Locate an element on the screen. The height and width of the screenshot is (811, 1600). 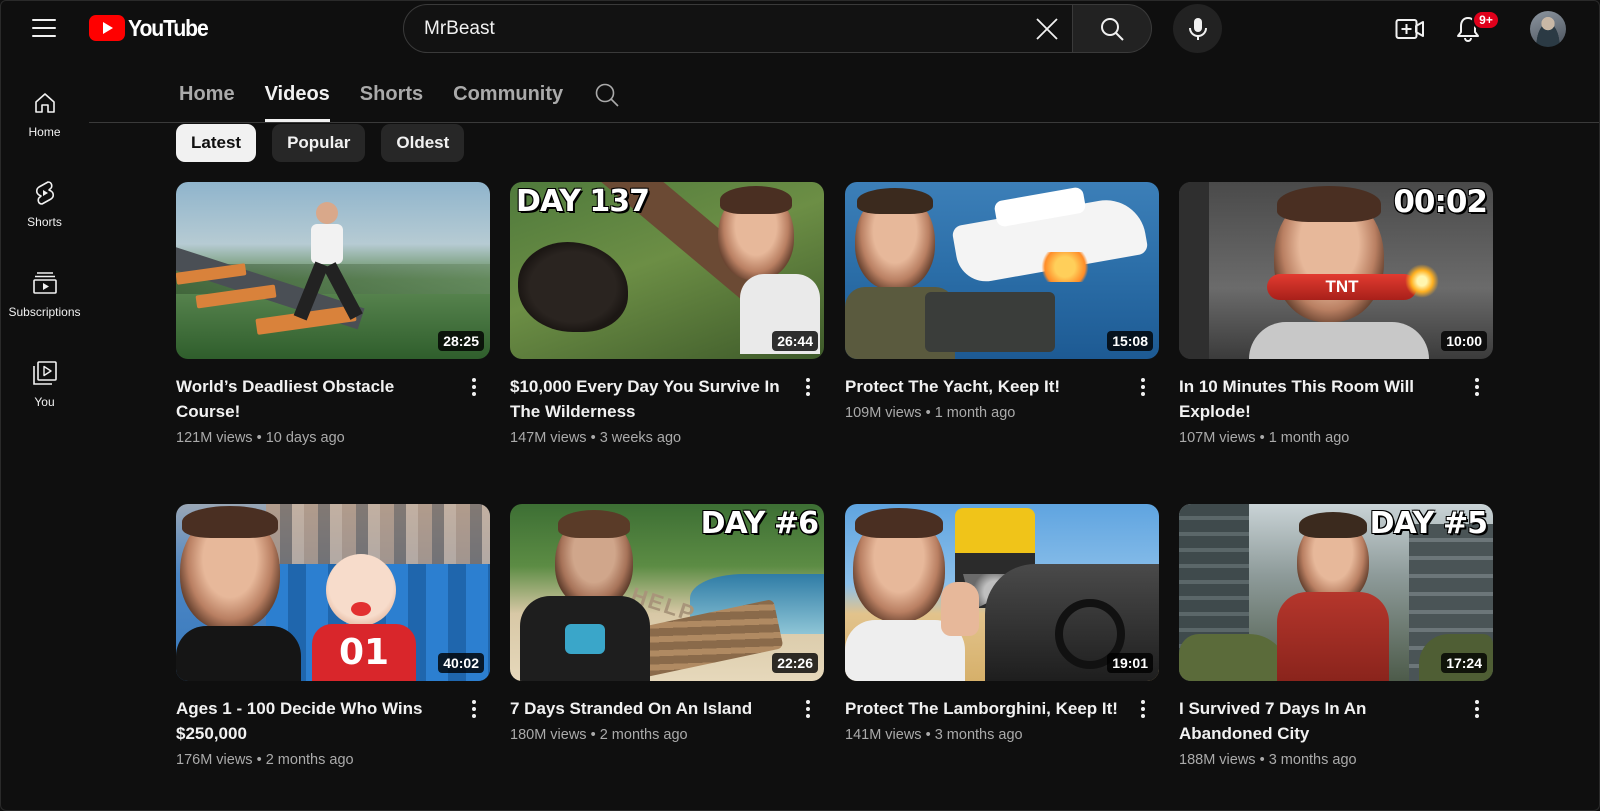
video-title: Protect The Yacht, Keep It! is located at coordinates (985, 386).